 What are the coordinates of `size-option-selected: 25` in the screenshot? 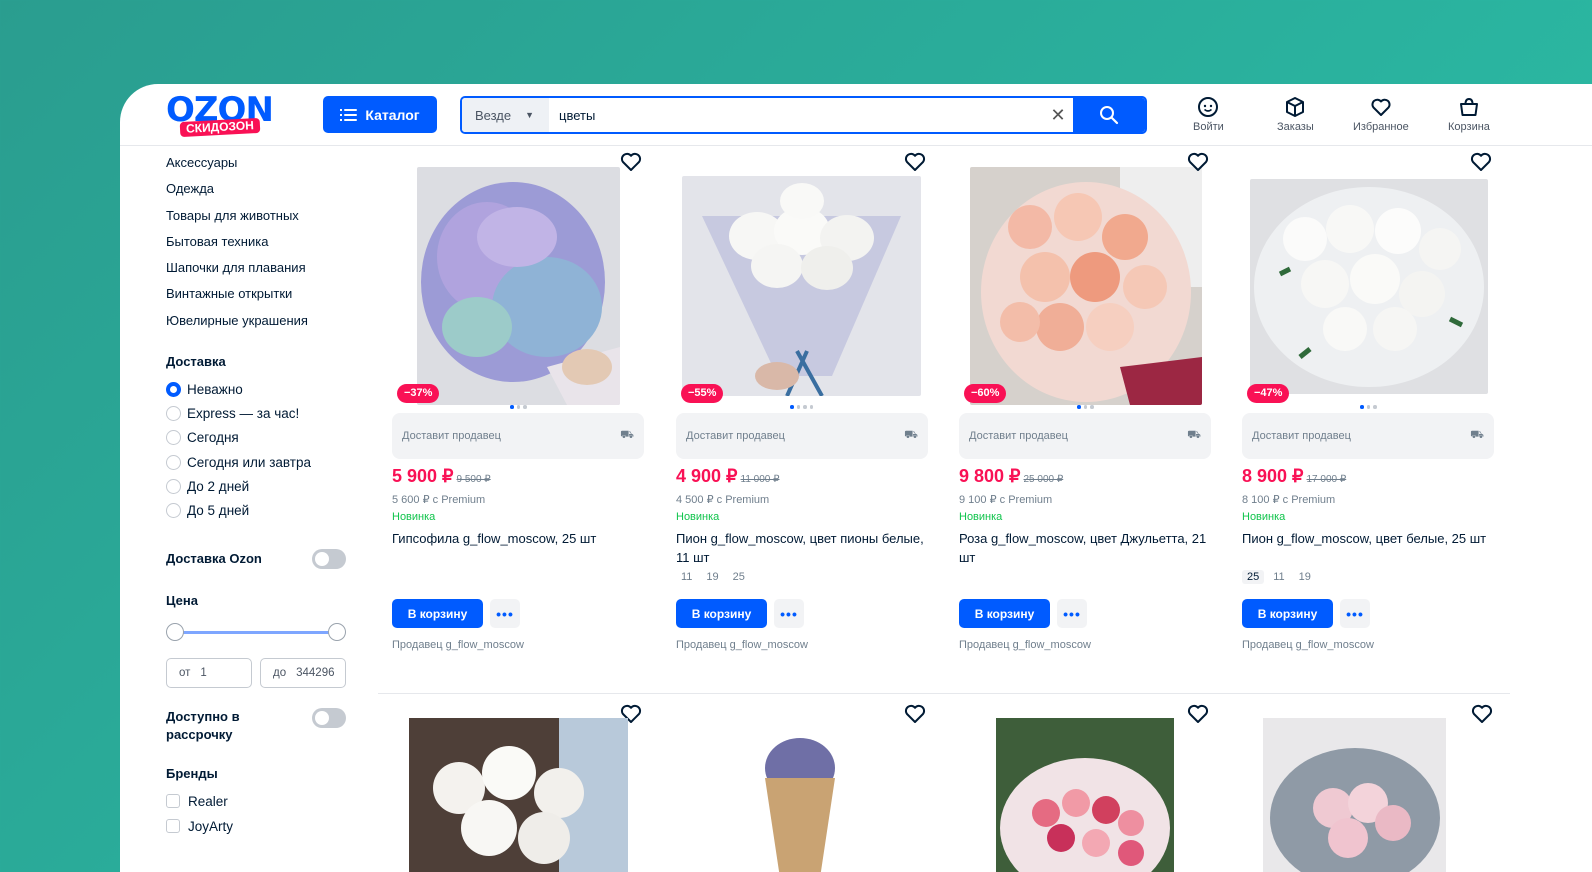 It's located at (1253, 577).